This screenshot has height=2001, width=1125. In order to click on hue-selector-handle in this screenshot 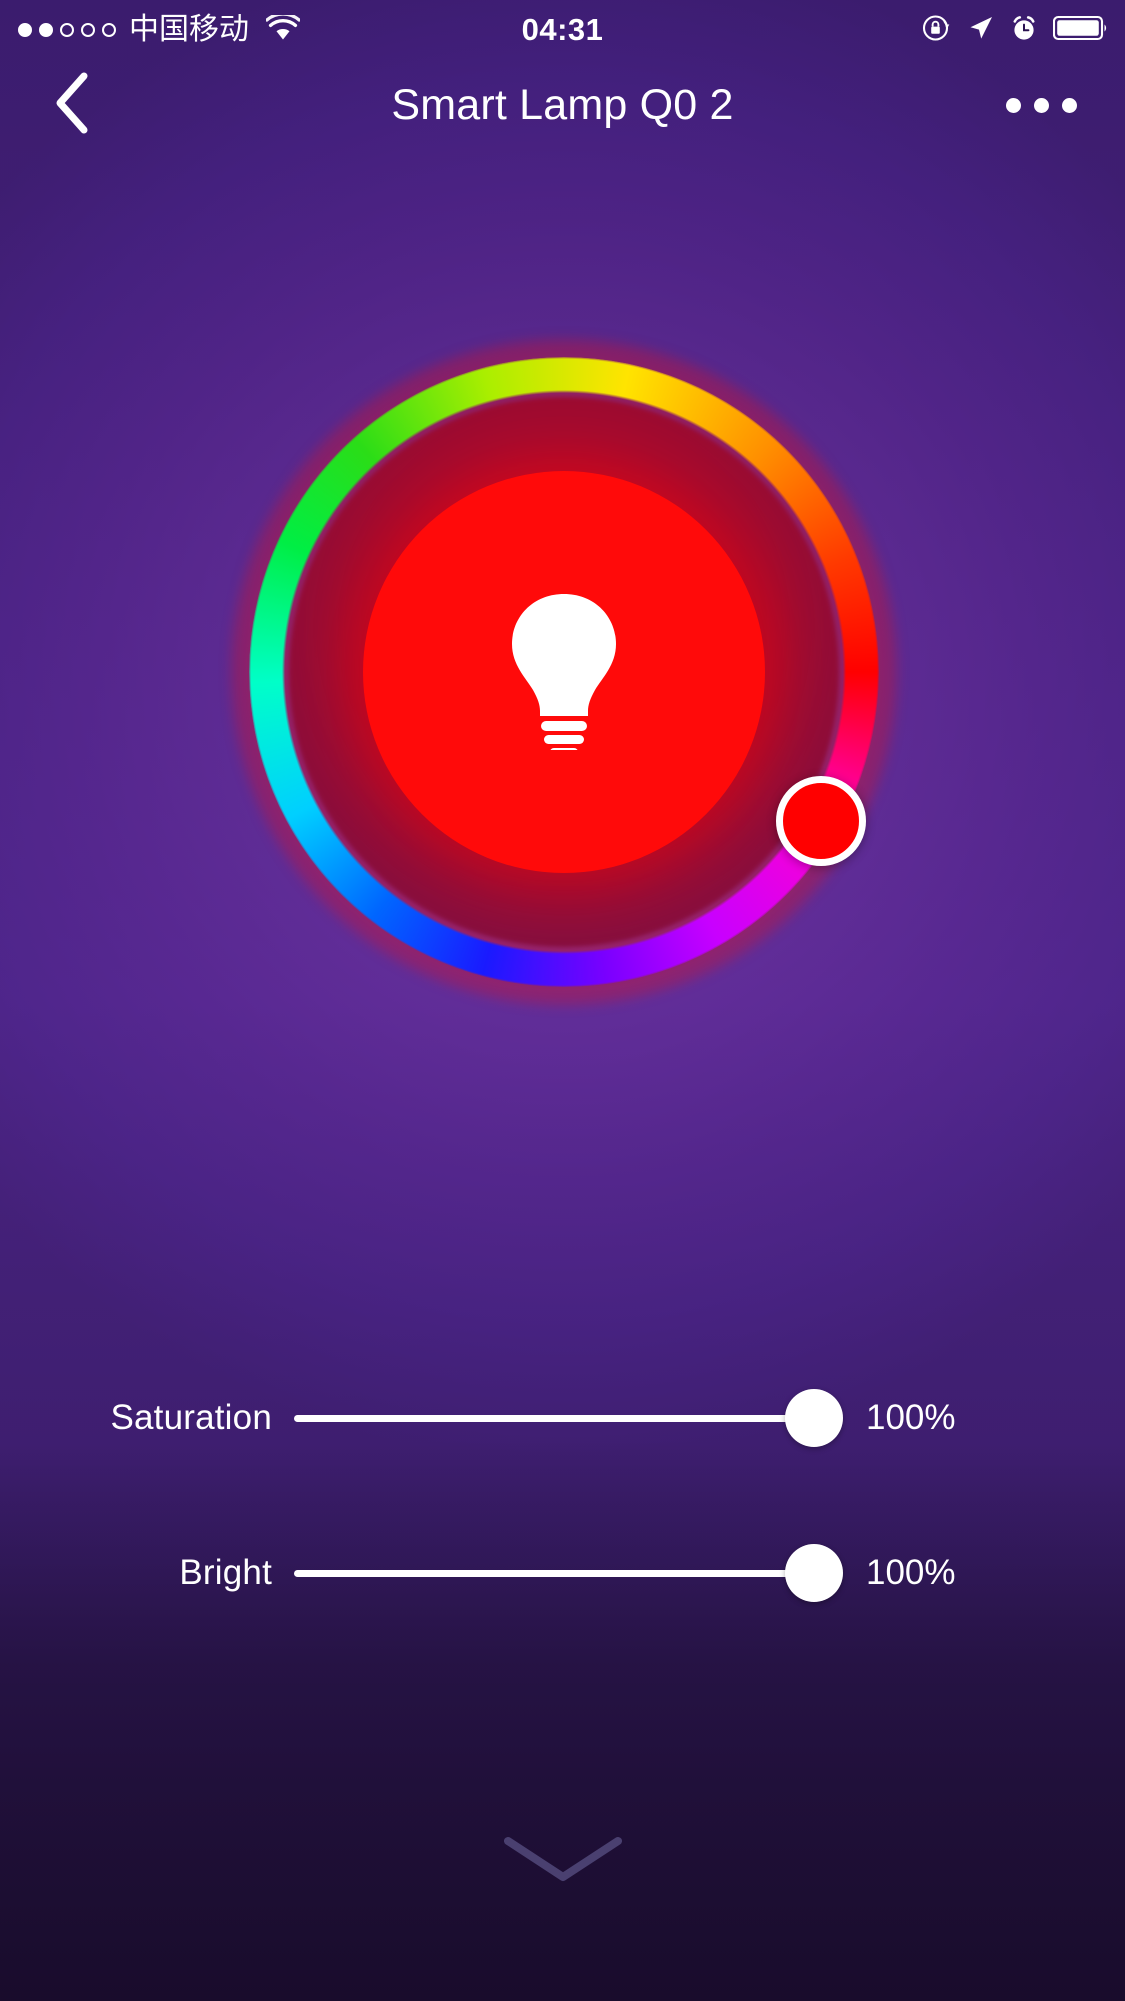, I will do `click(821, 820)`.